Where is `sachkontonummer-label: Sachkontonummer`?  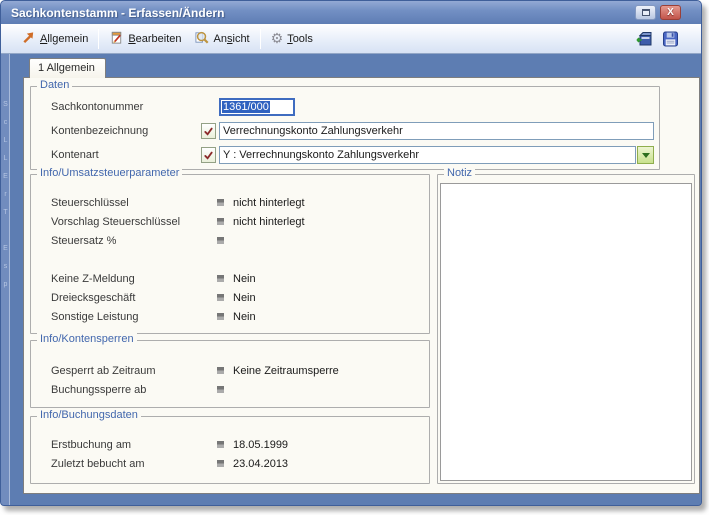 sachkontonummer-label: Sachkontonummer is located at coordinates (97, 107).